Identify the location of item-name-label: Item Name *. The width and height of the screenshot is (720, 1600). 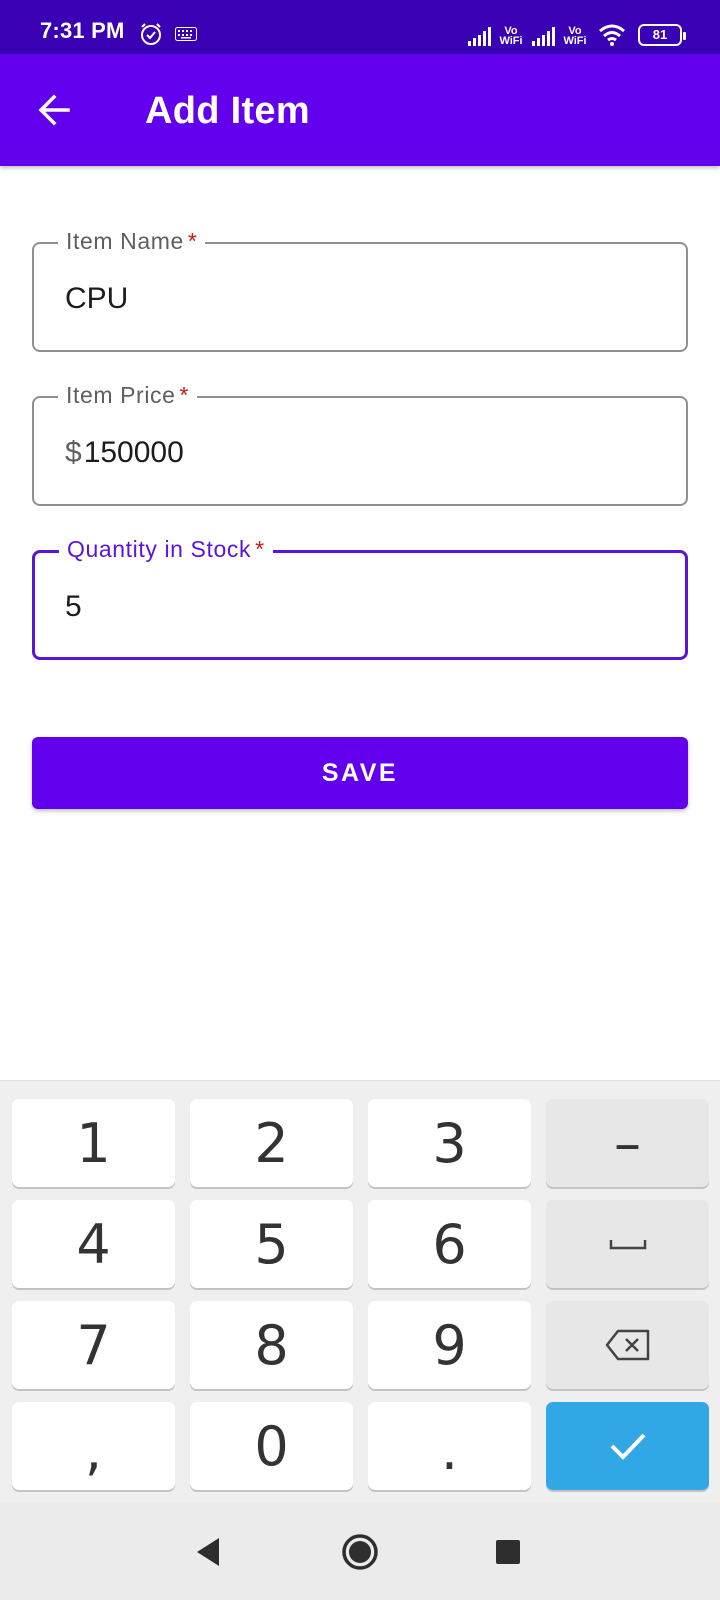
(132, 241).